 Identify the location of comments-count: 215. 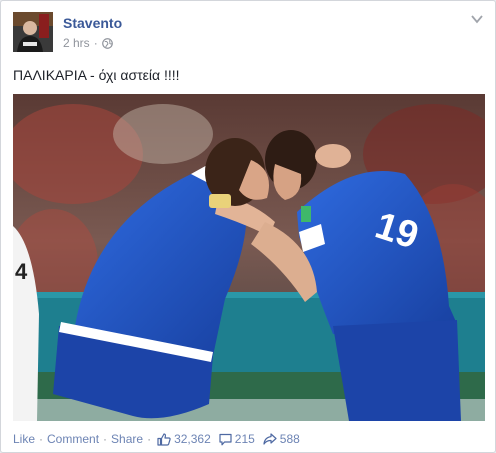
(237, 439).